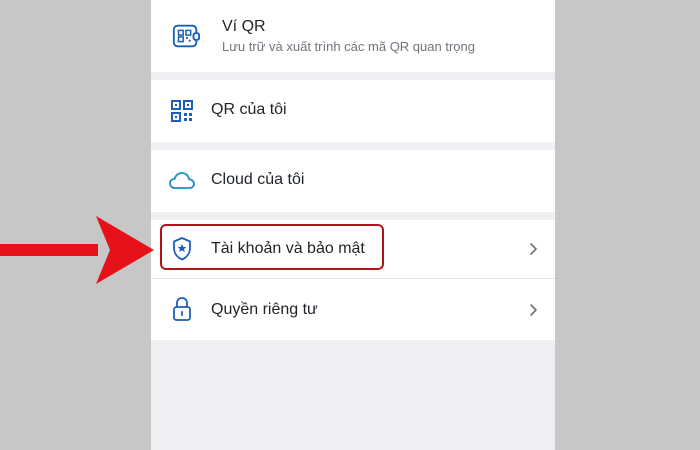 This screenshot has width=700, height=450. Describe the element at coordinates (182, 111) in the screenshot. I see `qr-code-icon` at that location.